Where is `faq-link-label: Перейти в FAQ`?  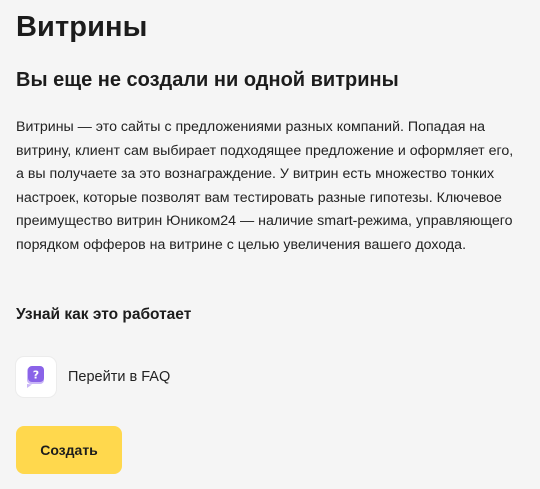 faq-link-label: Перейти в FAQ is located at coordinates (119, 377).